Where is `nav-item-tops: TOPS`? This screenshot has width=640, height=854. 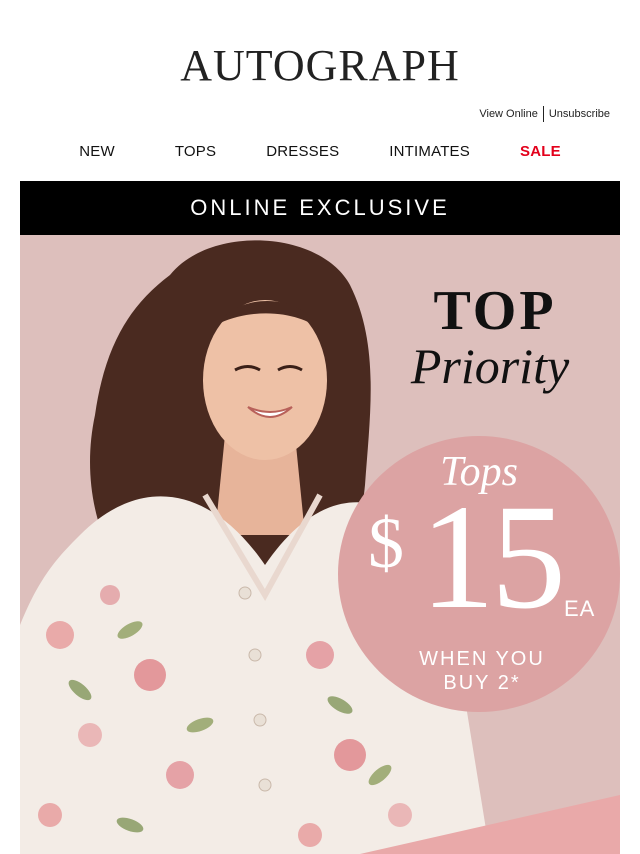 nav-item-tops: TOPS is located at coordinates (195, 151).